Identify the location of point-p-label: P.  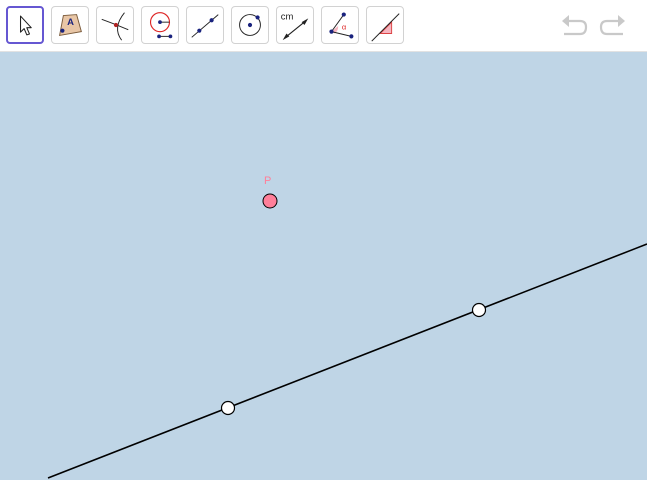
(267, 181).